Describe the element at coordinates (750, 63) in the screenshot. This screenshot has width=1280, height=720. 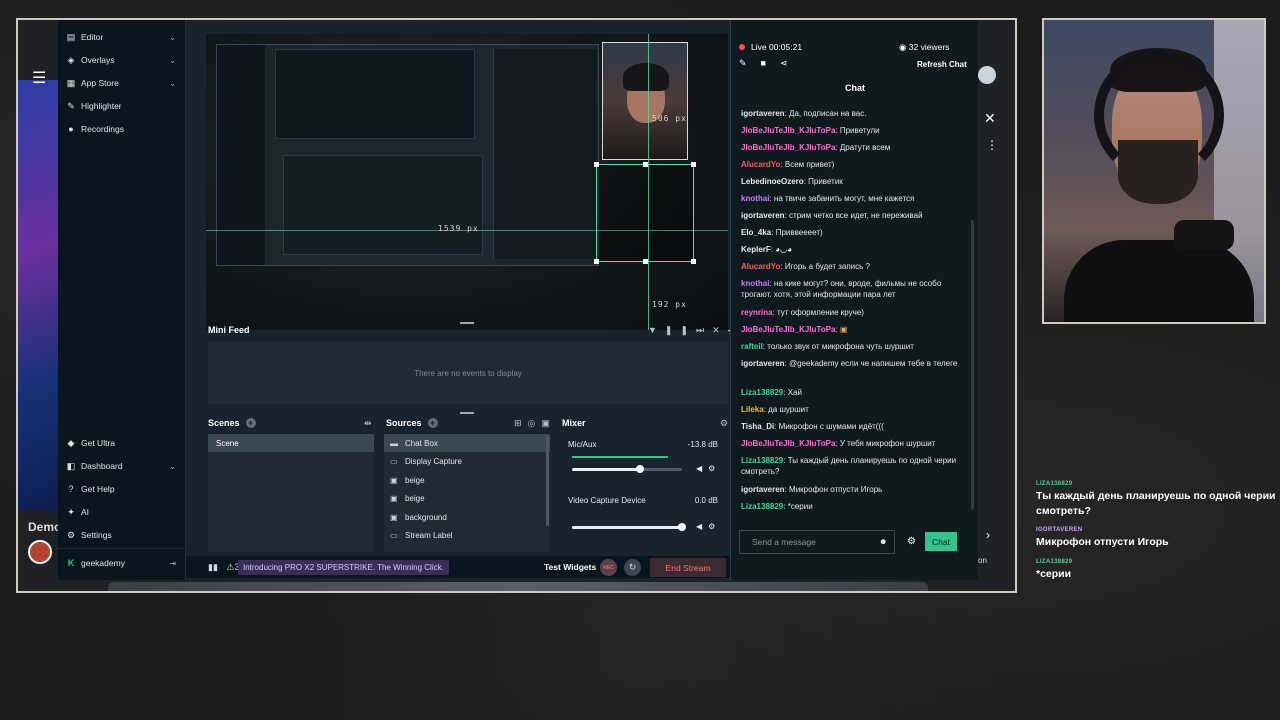
I see `edit-icon: ✎` at that location.